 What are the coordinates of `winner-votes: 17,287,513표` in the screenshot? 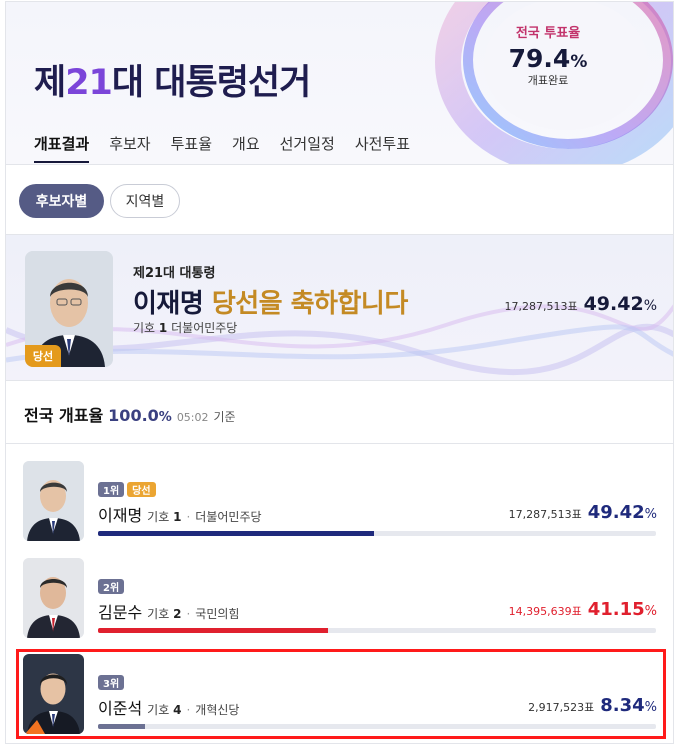 It's located at (541, 306).